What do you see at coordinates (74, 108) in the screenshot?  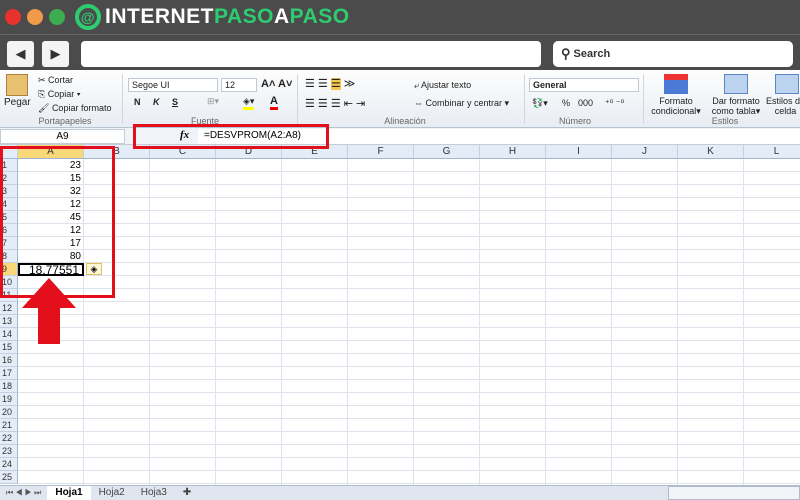 I see `format-painter-button: 🖌 Copiar formato` at bounding box center [74, 108].